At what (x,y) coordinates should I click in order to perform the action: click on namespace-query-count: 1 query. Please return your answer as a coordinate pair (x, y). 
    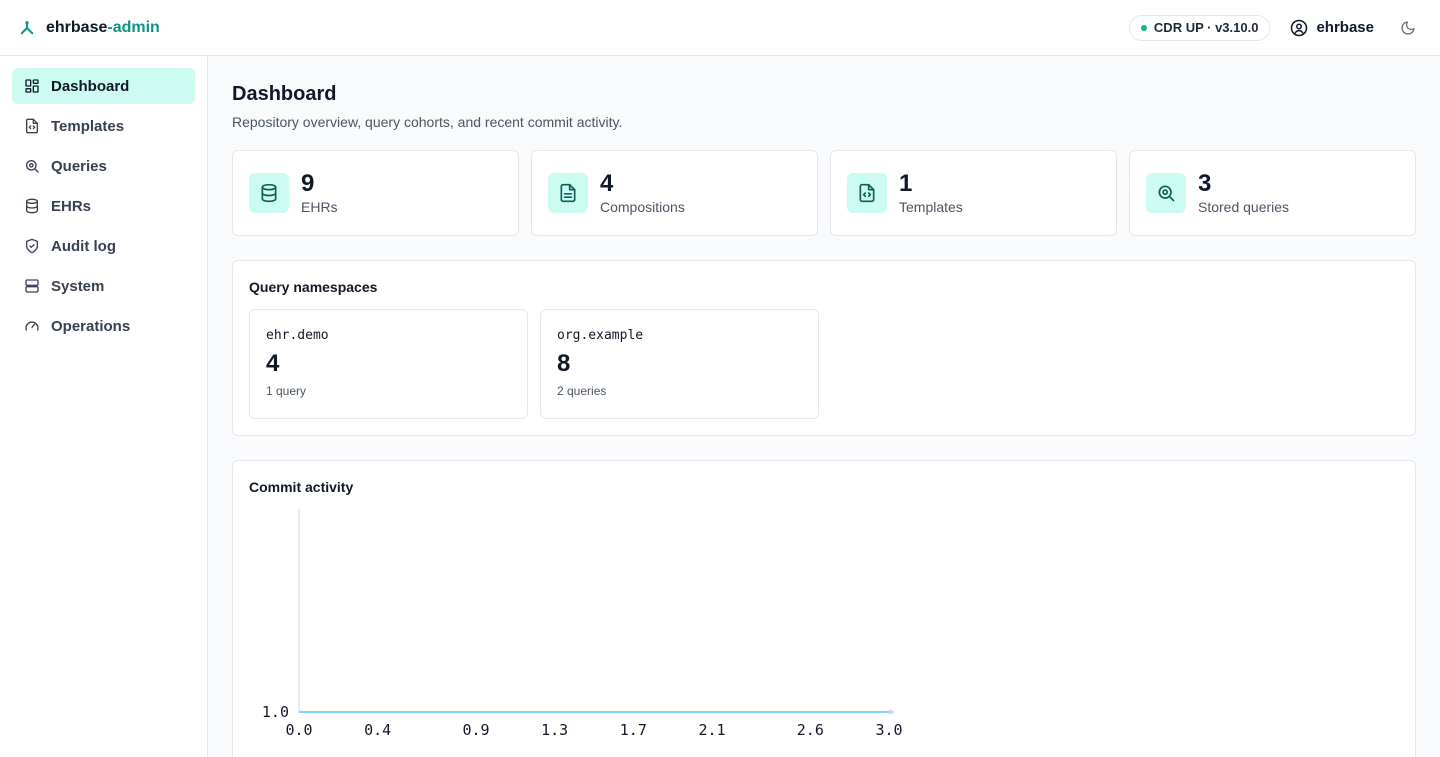
    Looking at the image, I should click on (286, 391).